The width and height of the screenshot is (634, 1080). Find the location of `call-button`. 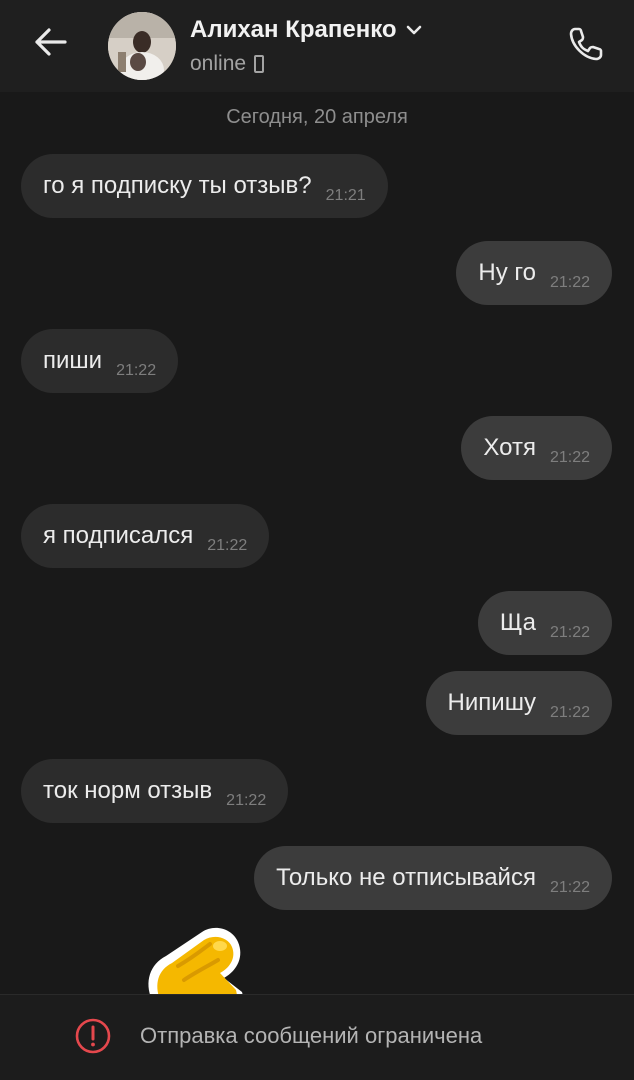

call-button is located at coordinates (586, 44).